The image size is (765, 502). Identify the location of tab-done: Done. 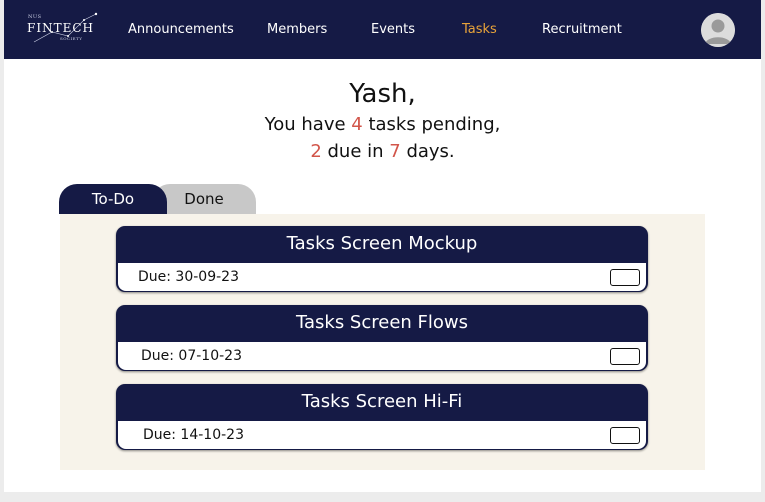
(204, 199).